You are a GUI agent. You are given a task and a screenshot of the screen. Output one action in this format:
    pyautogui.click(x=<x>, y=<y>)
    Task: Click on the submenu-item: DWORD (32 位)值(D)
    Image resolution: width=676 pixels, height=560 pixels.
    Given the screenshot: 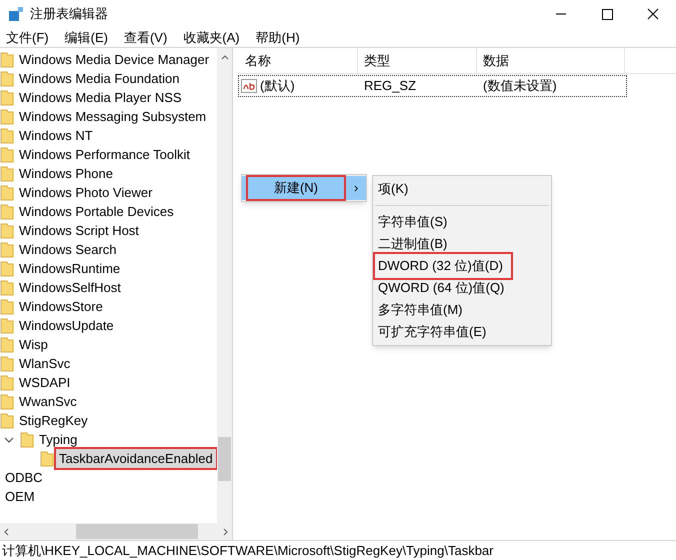 What is the action you would take?
    pyautogui.click(x=443, y=266)
    